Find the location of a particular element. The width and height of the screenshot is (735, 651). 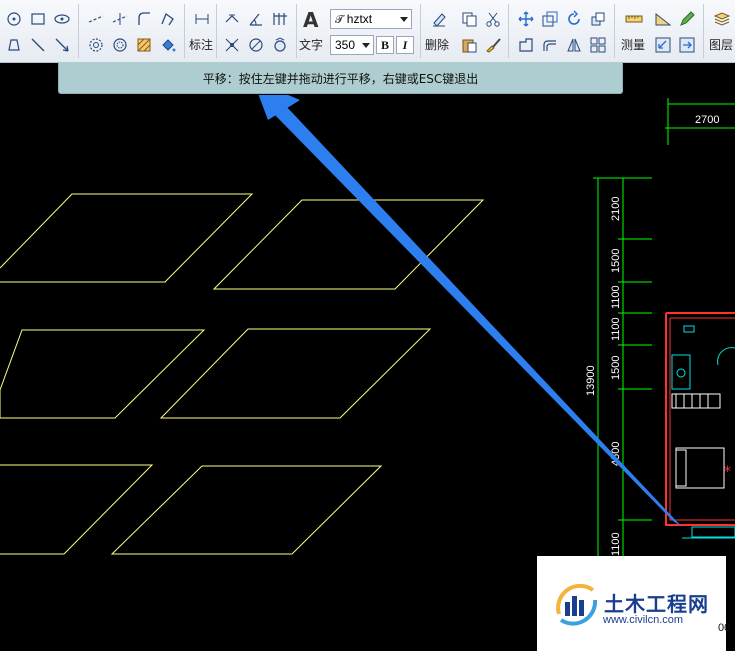

floor-plan is located at coordinates (700, 425).